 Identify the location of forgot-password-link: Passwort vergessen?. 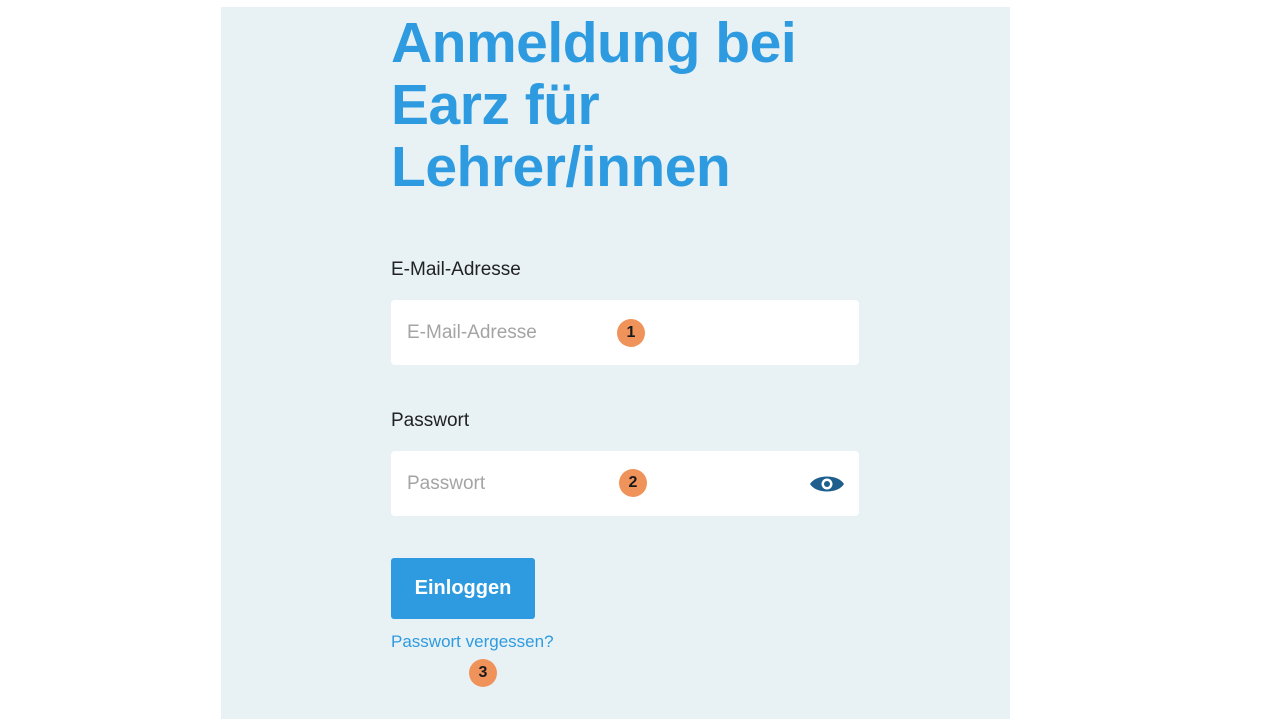
(472, 642).